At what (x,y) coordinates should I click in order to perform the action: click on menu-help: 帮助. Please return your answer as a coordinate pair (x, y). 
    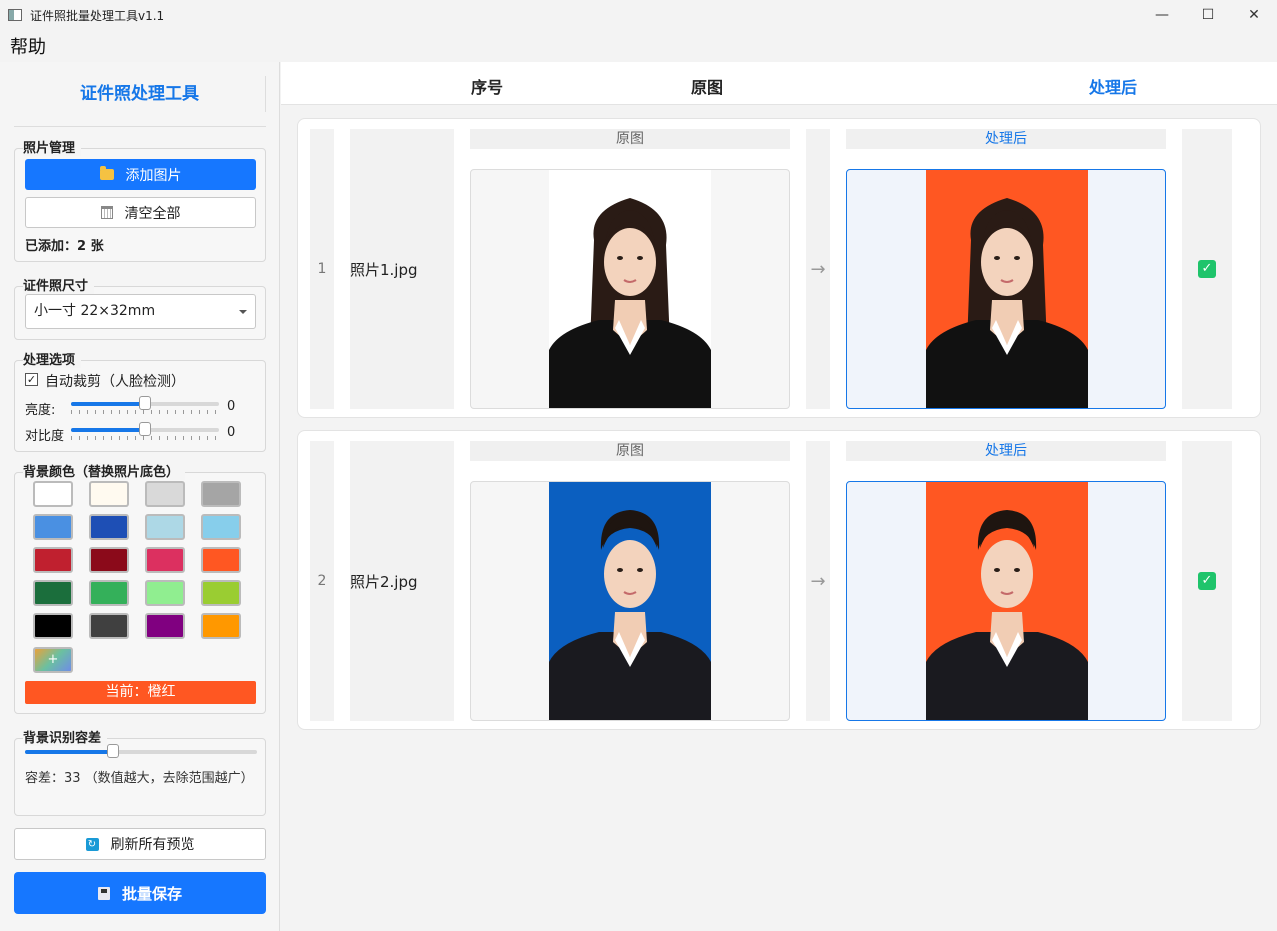
    Looking at the image, I should click on (28, 46).